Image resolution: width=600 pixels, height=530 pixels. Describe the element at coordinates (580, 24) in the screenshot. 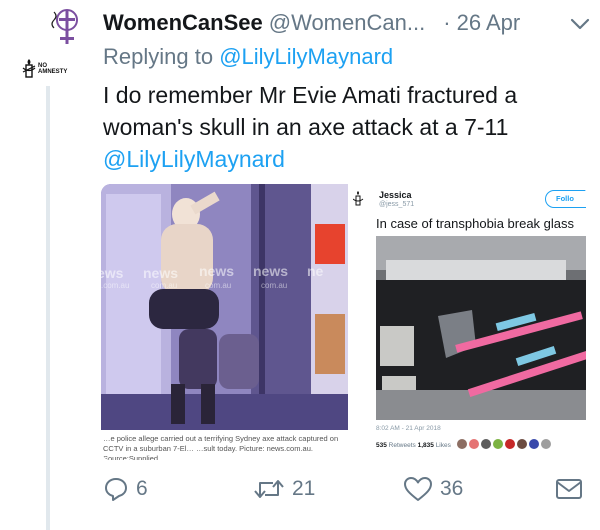

I see `chevron-down-icon` at that location.